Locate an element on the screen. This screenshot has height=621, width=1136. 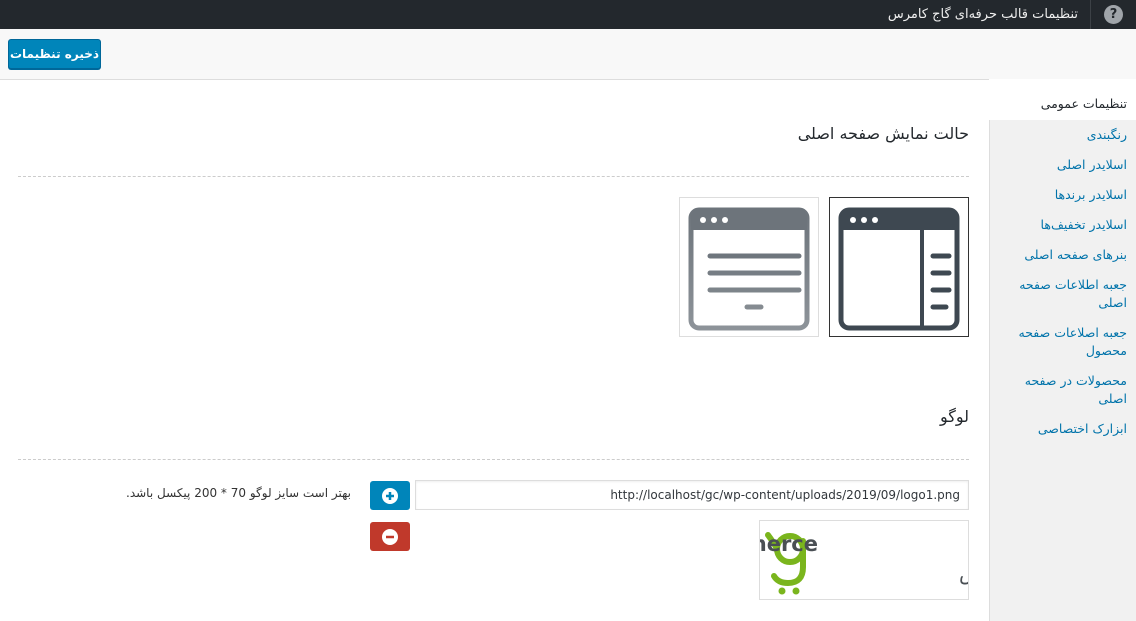
layout-option-sidebar is located at coordinates (899, 267).